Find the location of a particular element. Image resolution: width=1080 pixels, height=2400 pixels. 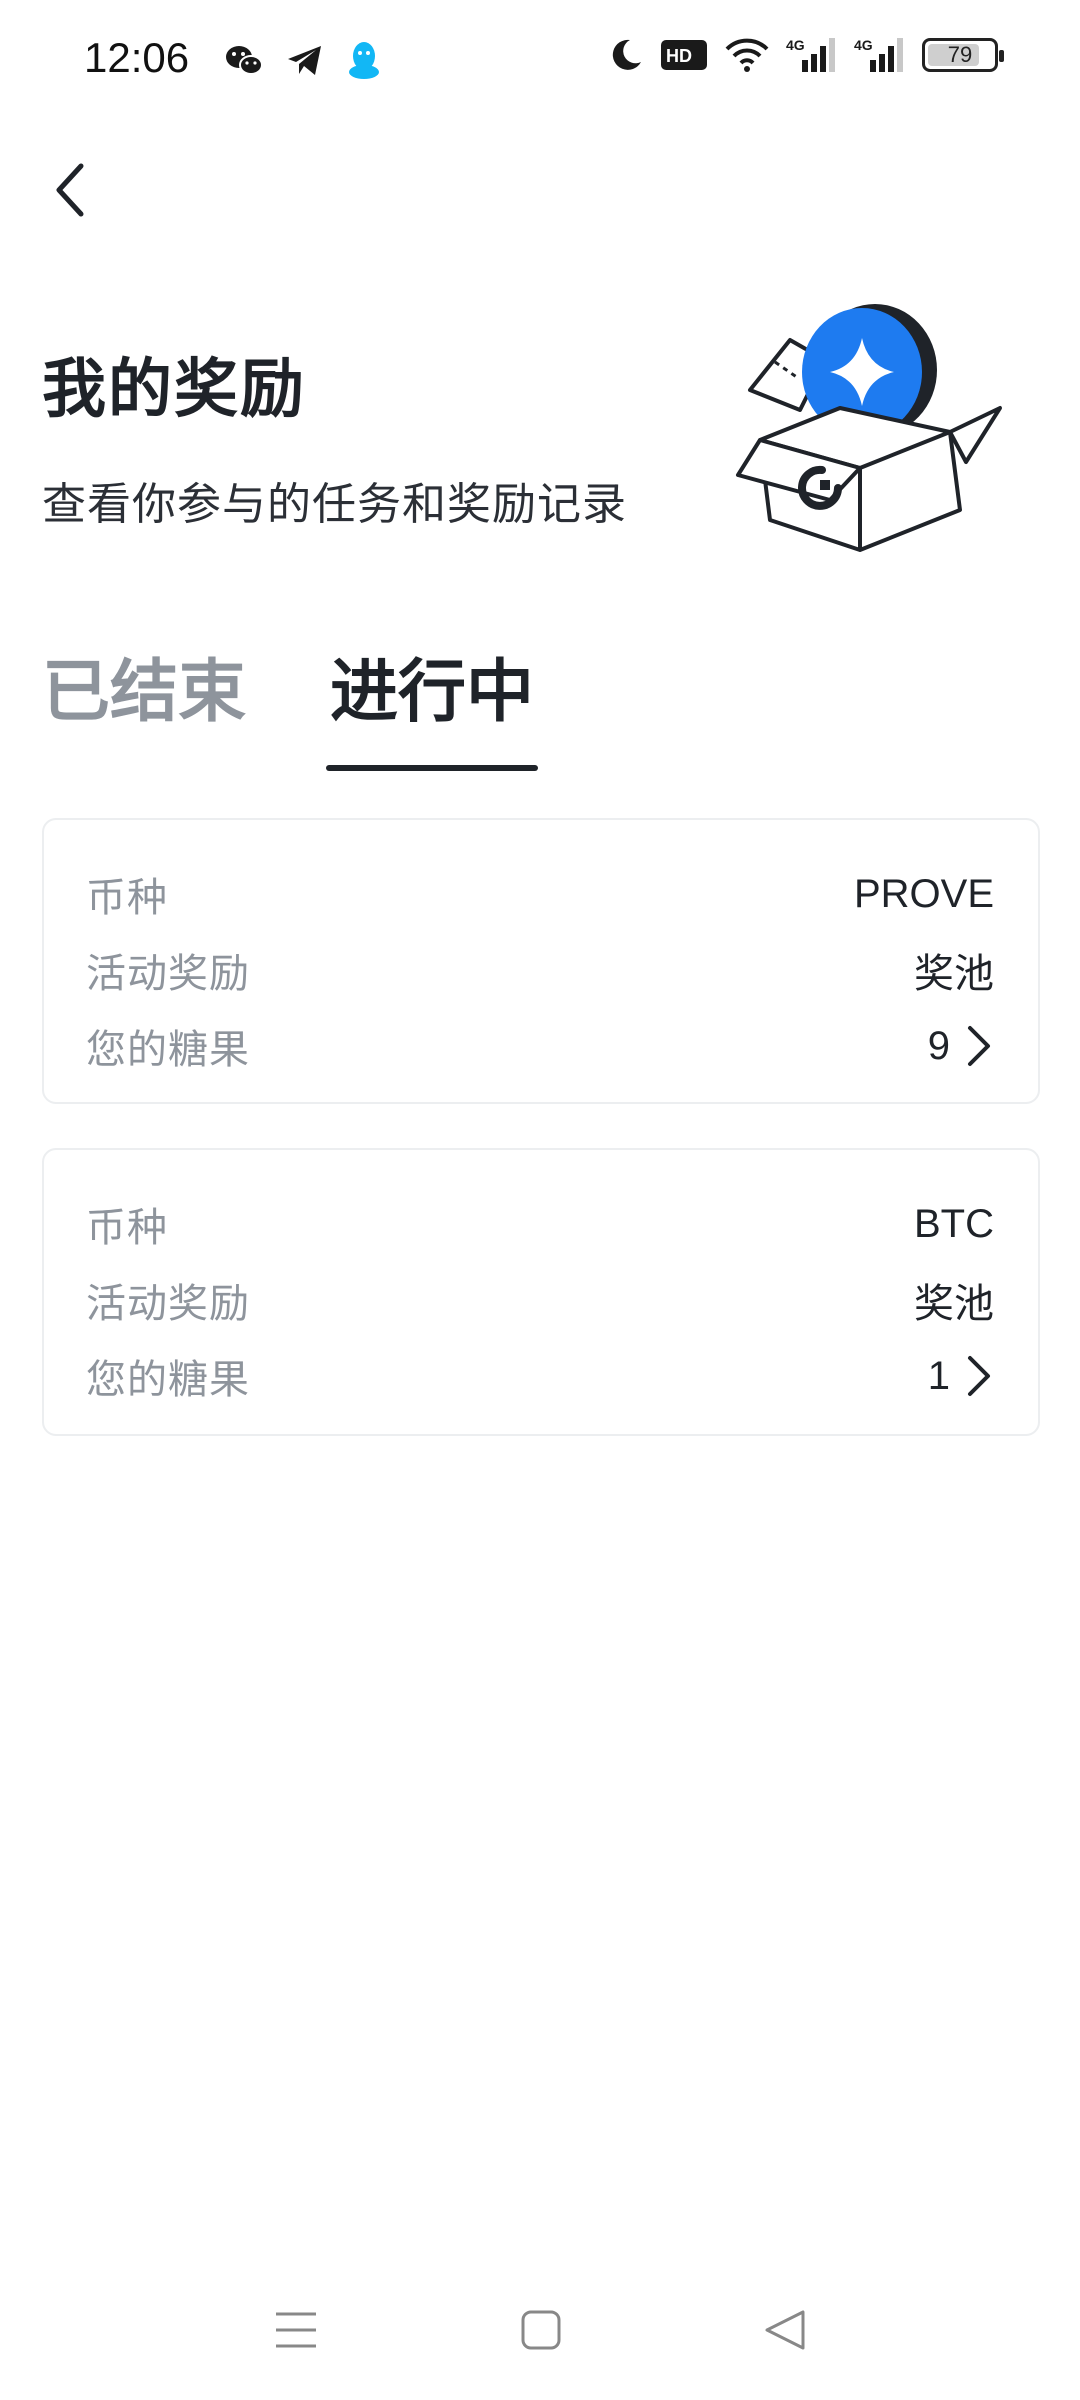

home-icon is located at coordinates (541, 2330).